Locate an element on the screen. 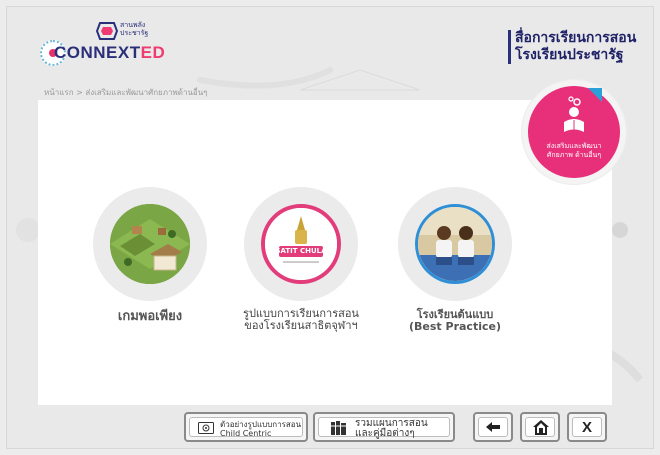  logo-wordmark: CONNEXTED is located at coordinates (109, 53).